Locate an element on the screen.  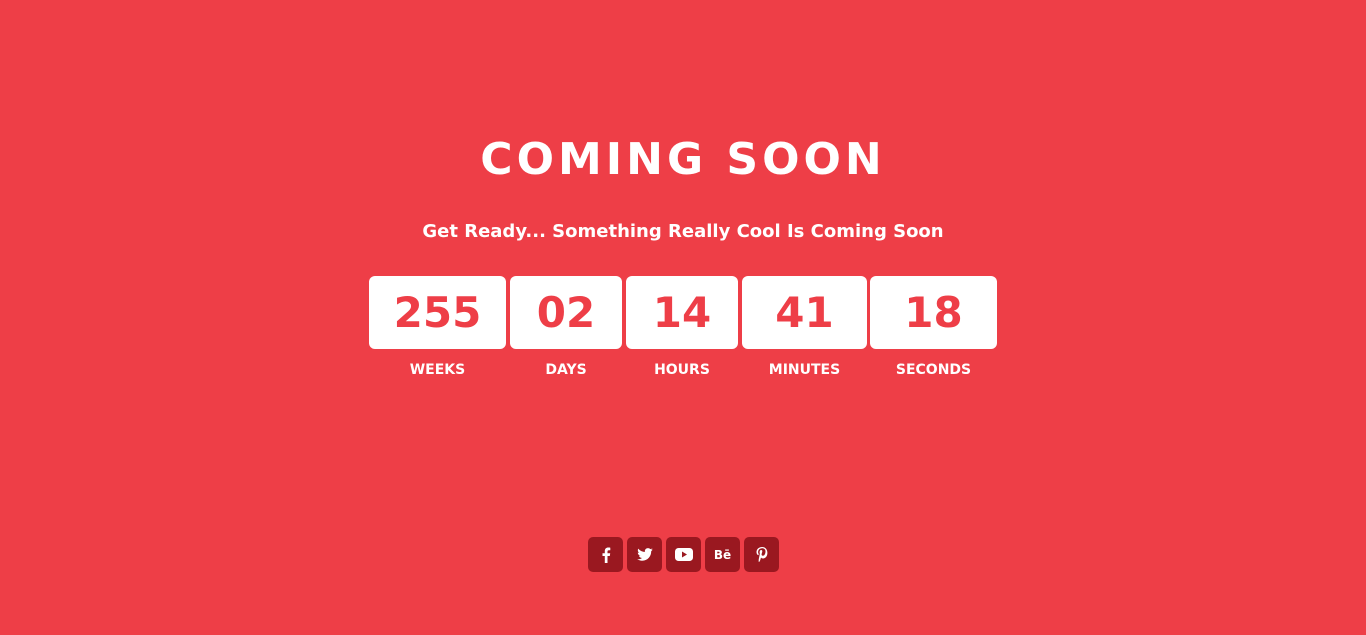
behance-icon: Bē is located at coordinates (722, 554).